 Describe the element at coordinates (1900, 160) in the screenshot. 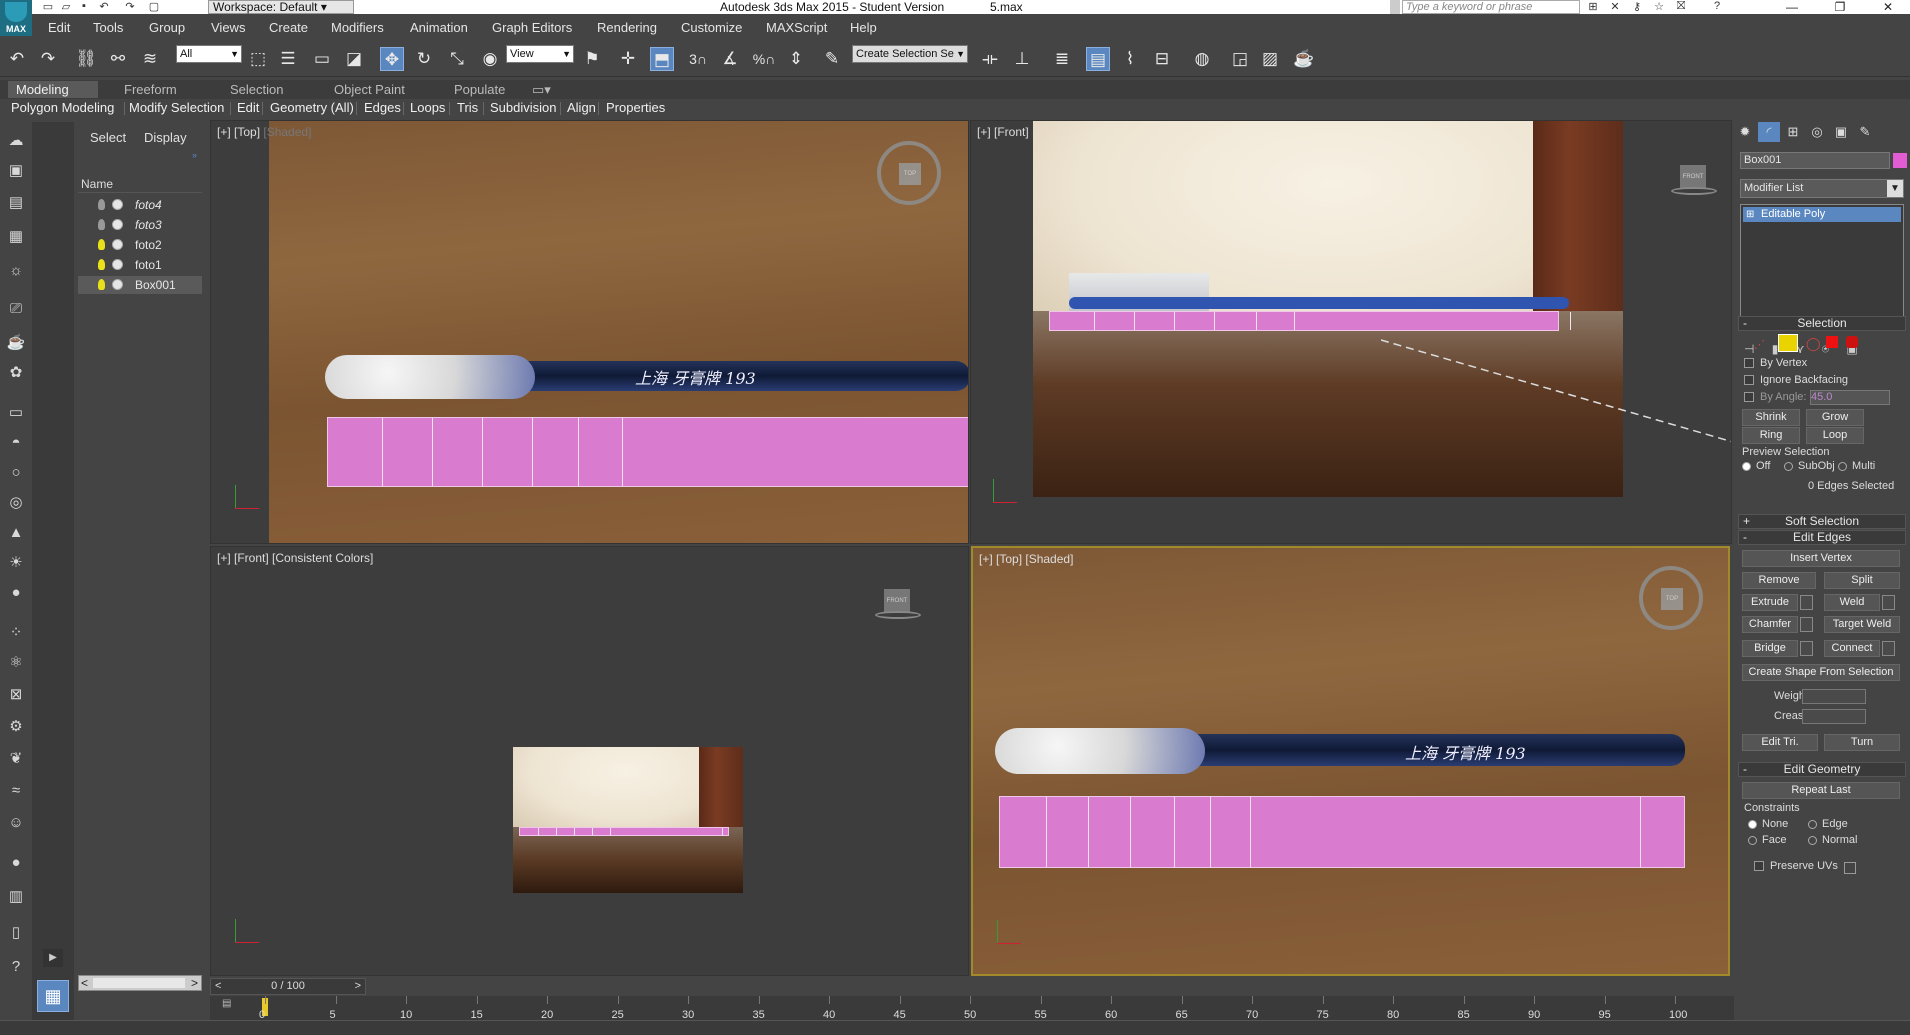

I see `object-color-swatch` at that location.